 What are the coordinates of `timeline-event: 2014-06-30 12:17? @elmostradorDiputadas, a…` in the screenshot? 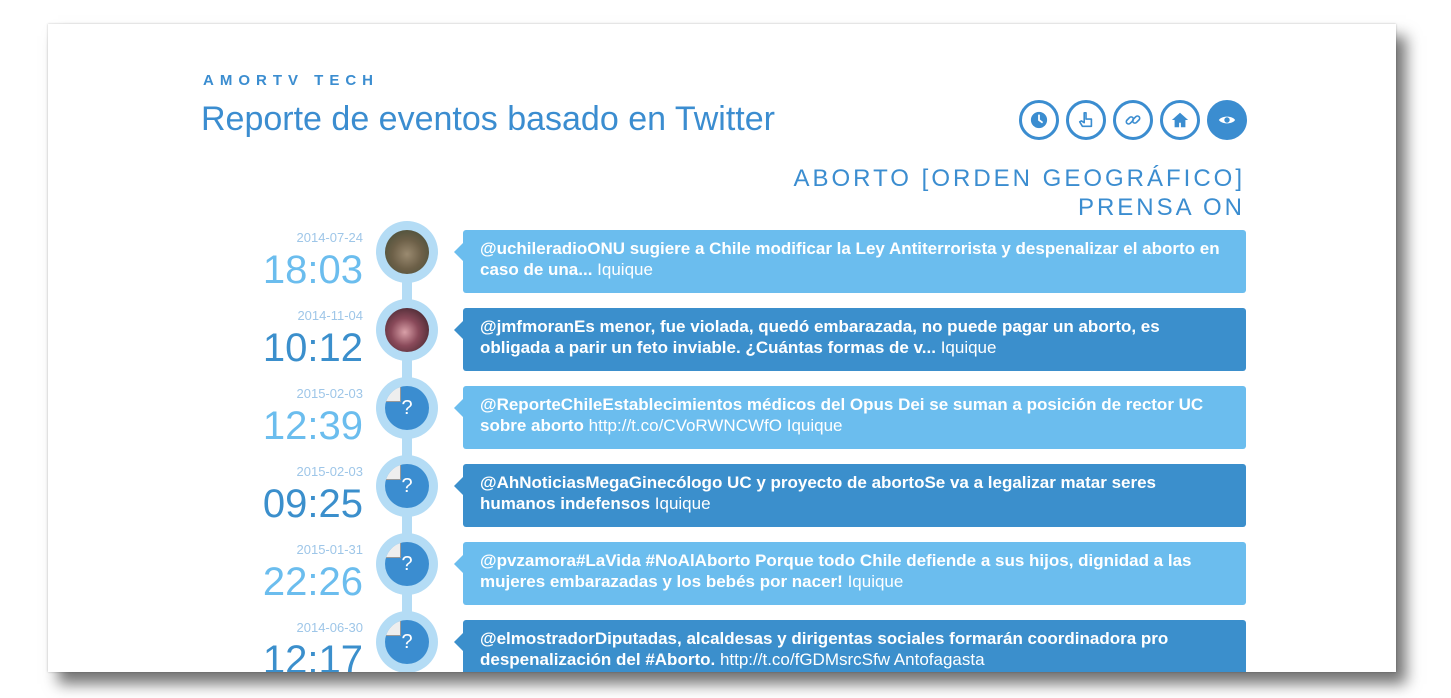 It's located at (722, 641).